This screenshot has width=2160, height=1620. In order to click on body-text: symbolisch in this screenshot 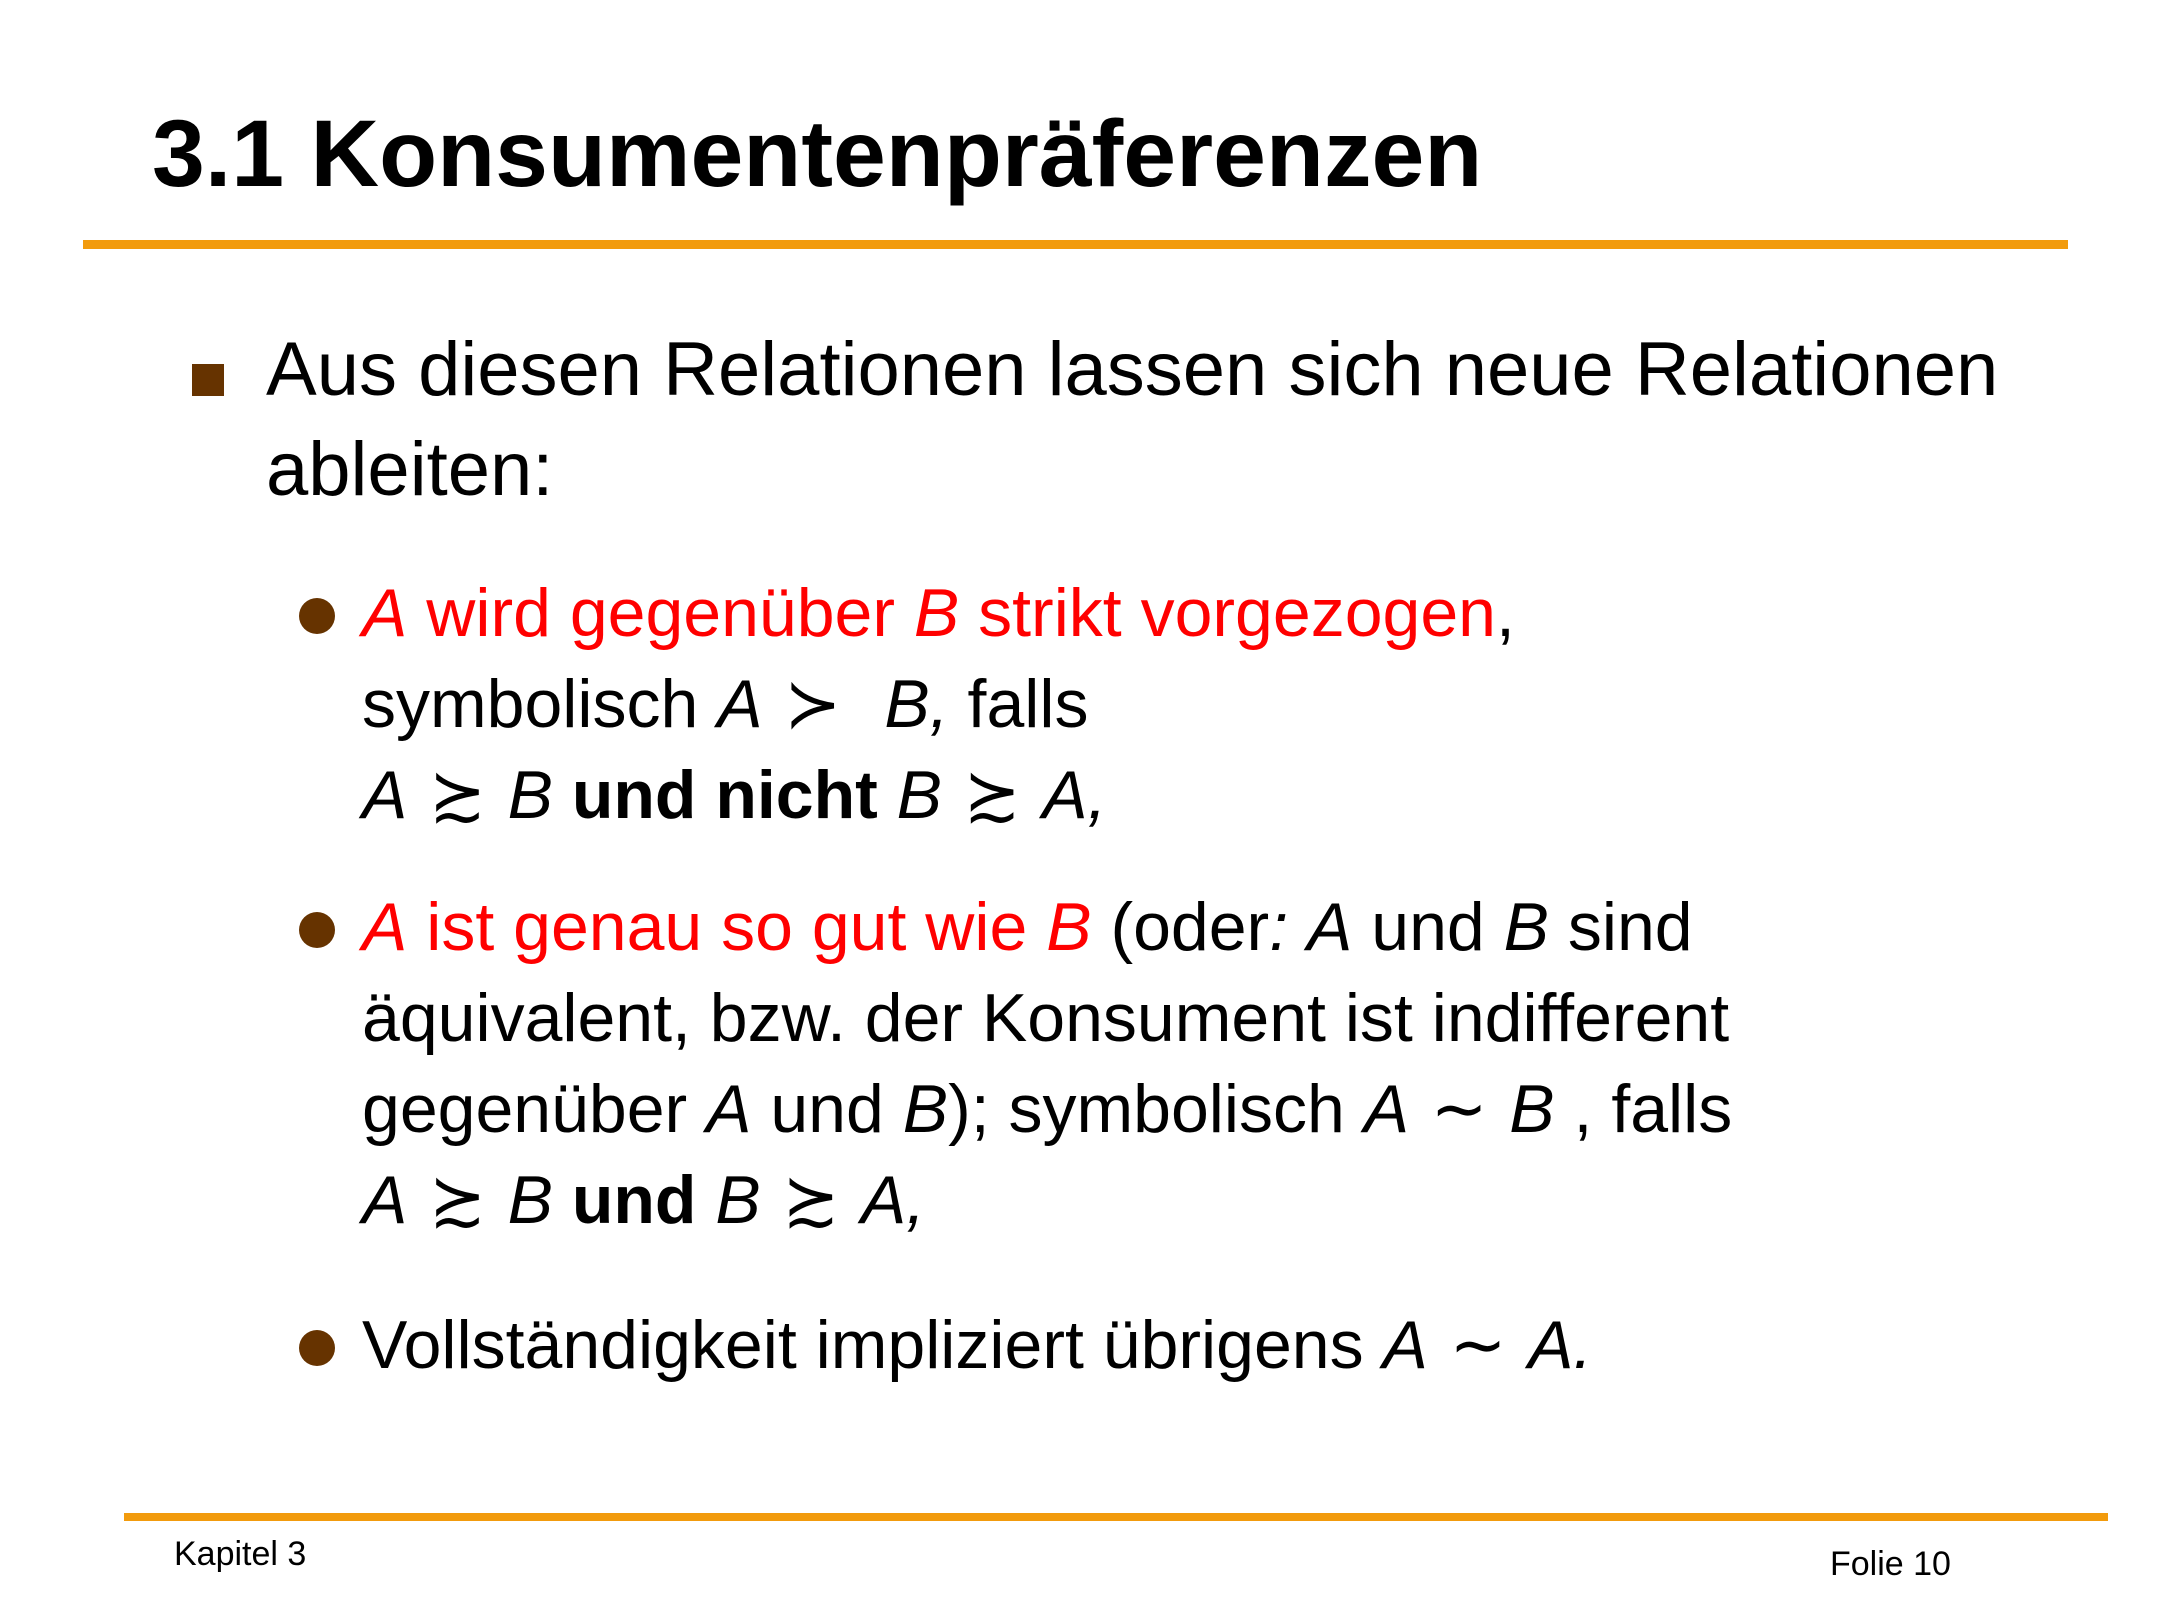, I will do `click(540, 704)`.